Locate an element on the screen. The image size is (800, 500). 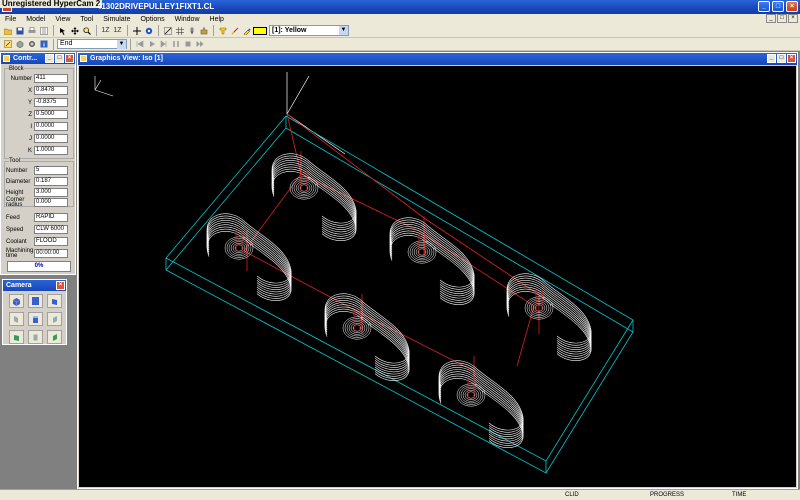
save-icon is located at coordinates (19, 30).